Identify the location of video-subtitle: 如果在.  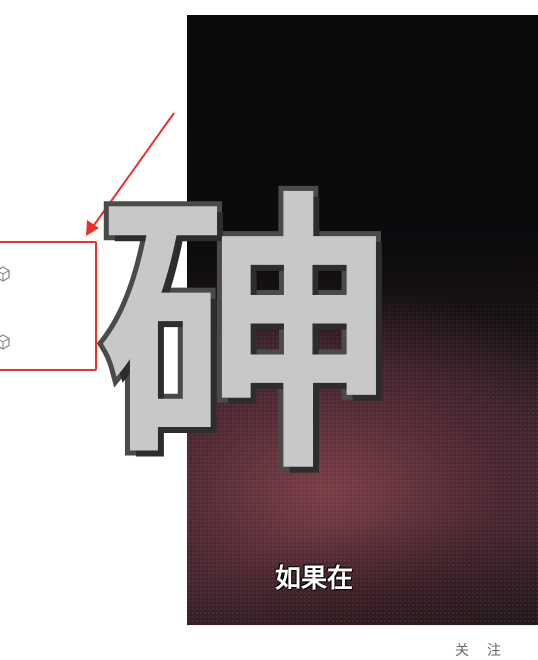
(314, 579).